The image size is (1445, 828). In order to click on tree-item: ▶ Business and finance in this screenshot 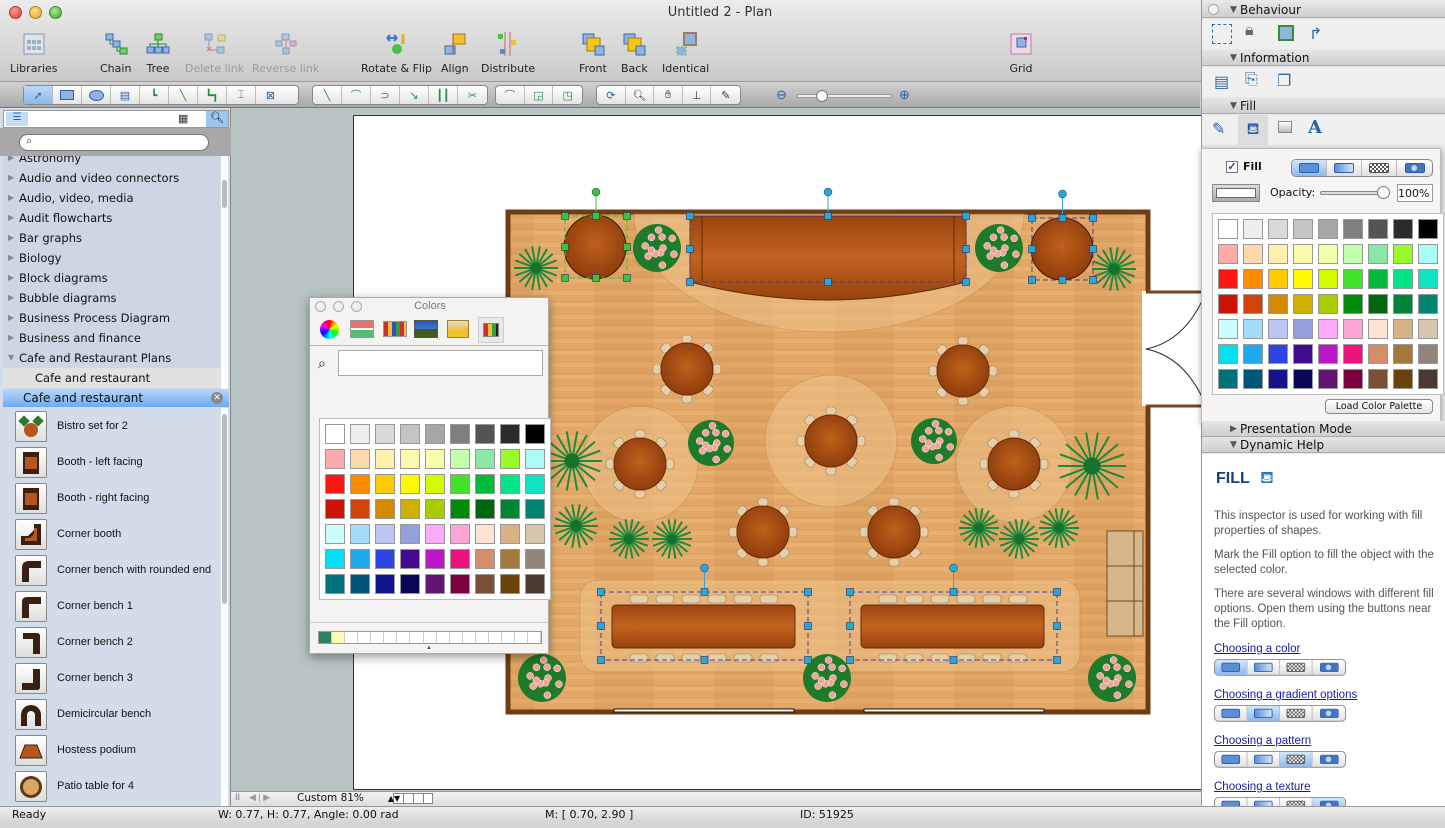, I will do `click(111, 338)`.